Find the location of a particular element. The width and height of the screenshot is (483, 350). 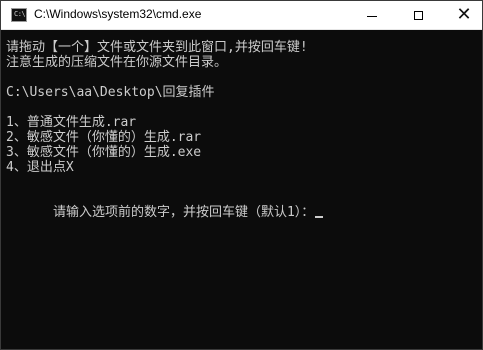

title-bar: C:\ C:\Windows\system32\cmd.exe ✕ is located at coordinates (241, 15).